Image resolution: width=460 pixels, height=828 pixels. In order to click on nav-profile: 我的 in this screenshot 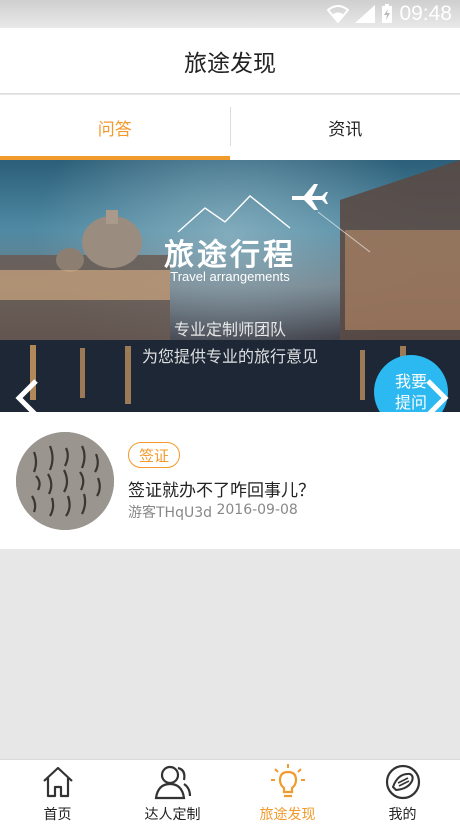, I will do `click(402, 794)`.